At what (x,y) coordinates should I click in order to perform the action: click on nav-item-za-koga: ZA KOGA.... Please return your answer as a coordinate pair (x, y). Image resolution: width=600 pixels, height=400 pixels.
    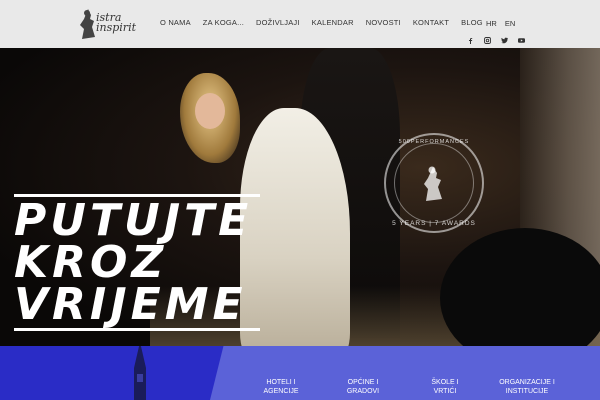
    Looking at the image, I should click on (223, 22).